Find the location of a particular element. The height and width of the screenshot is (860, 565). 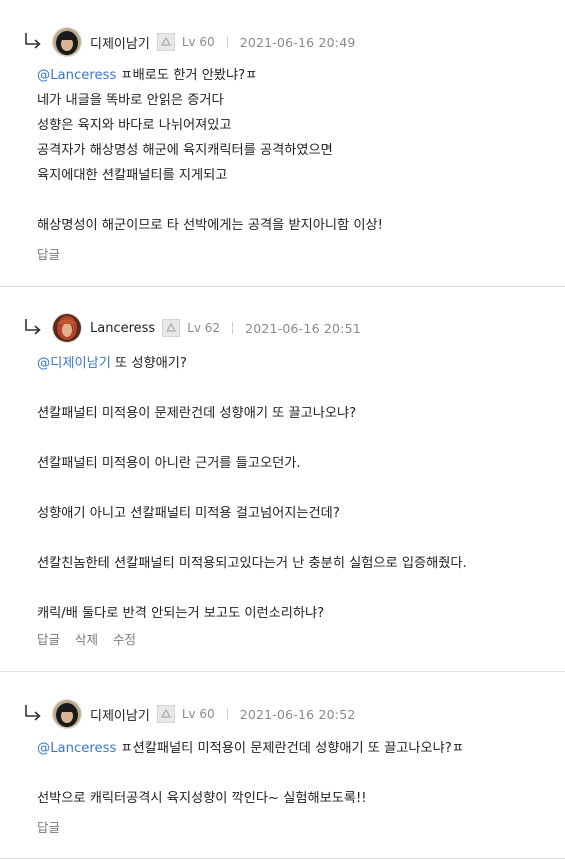

comment-line: 육지에대한 션칼패널티를 지게되고 is located at coordinates (296, 175).